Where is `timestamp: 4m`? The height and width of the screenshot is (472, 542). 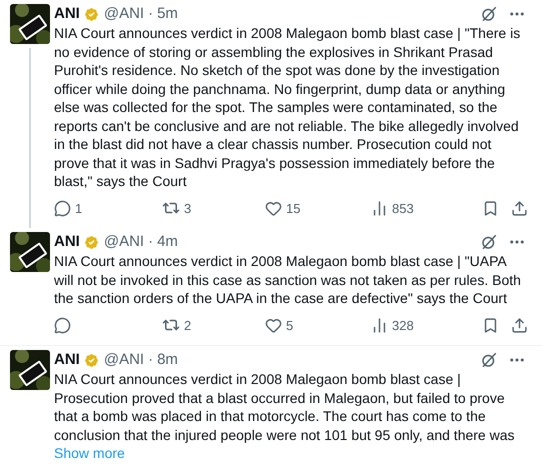
timestamp: 4m is located at coordinates (167, 242).